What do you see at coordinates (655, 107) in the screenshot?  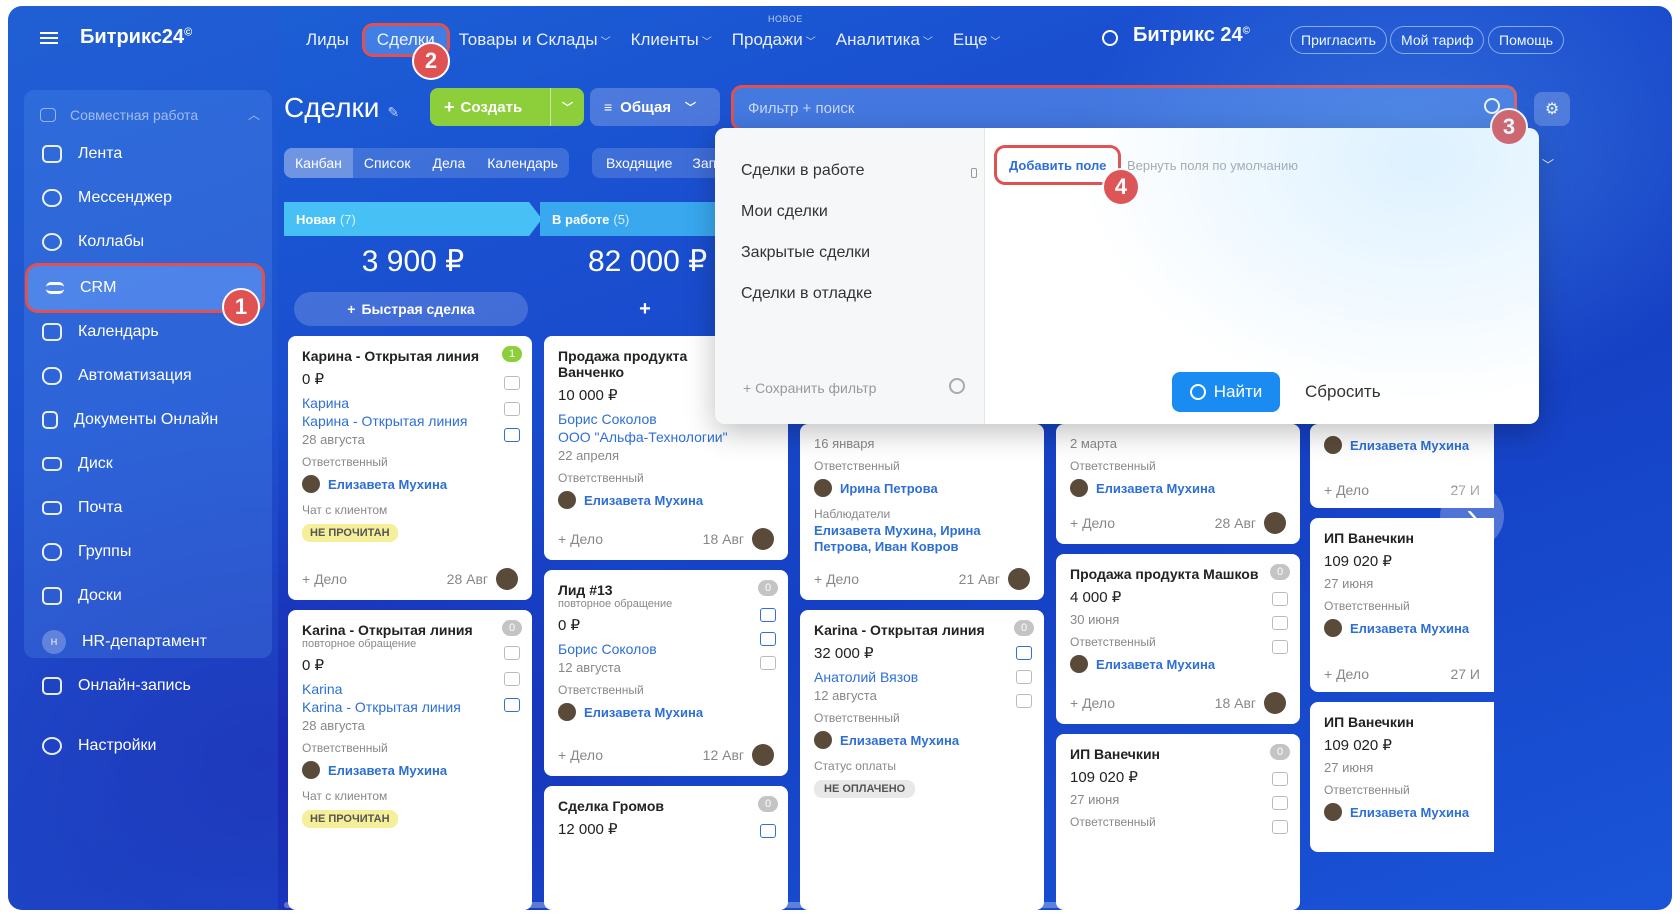 I see `general-button: ≡ Общая ﹀` at bounding box center [655, 107].